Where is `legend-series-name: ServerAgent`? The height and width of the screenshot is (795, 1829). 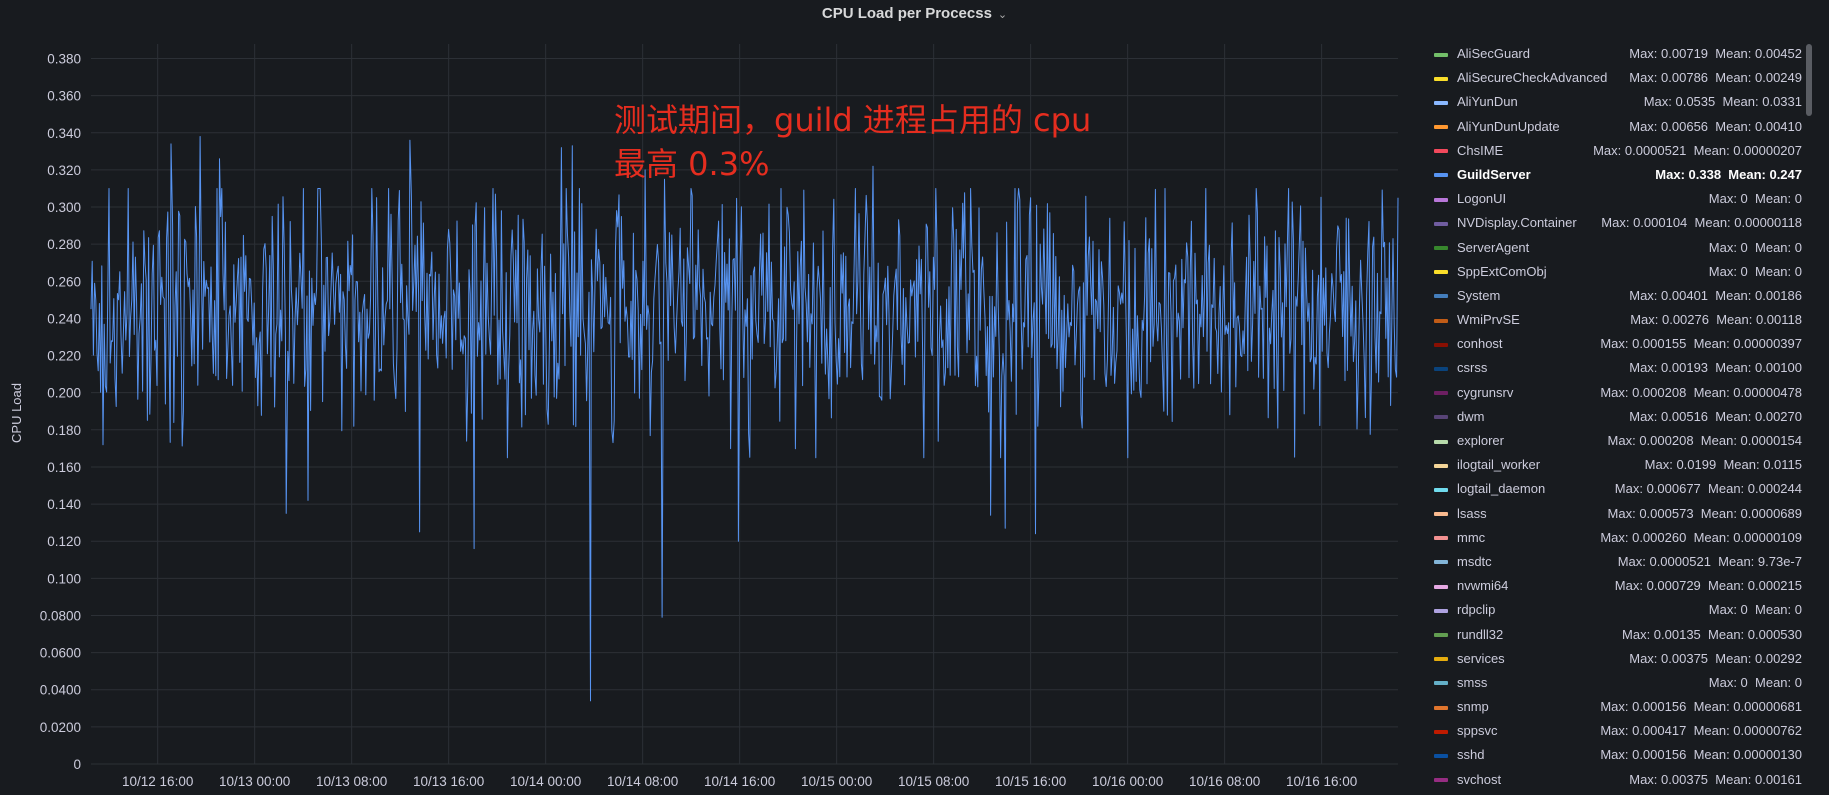 legend-series-name: ServerAgent is located at coordinates (1493, 248).